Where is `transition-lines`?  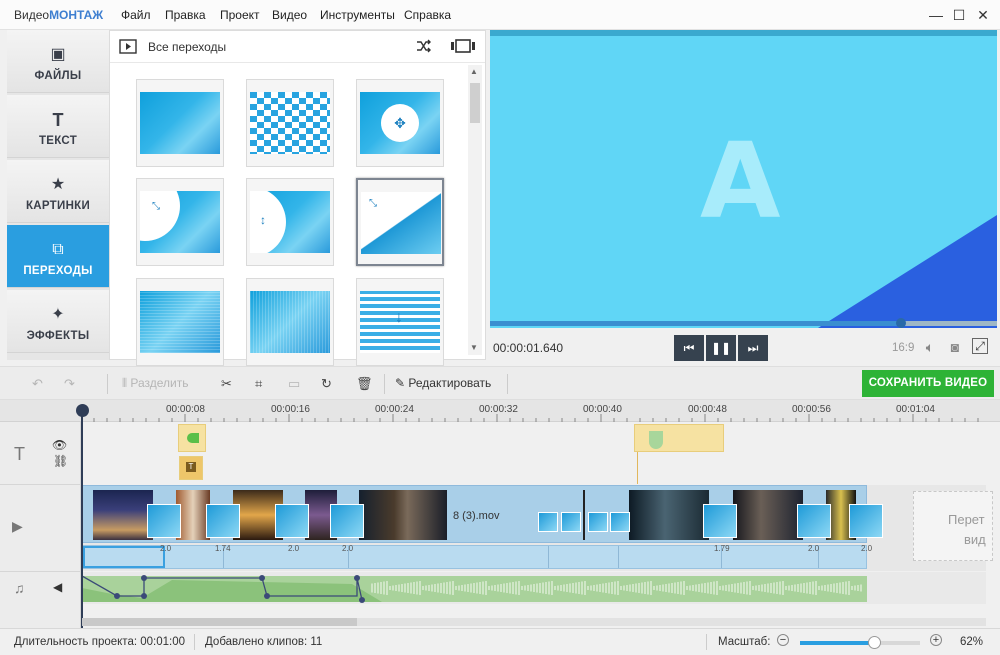
transition-lines is located at coordinates (290, 322).